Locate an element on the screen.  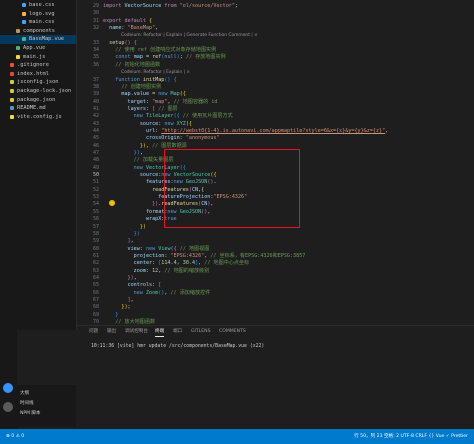
explorer-item: .gitignore is located at coordinates (38, 65).